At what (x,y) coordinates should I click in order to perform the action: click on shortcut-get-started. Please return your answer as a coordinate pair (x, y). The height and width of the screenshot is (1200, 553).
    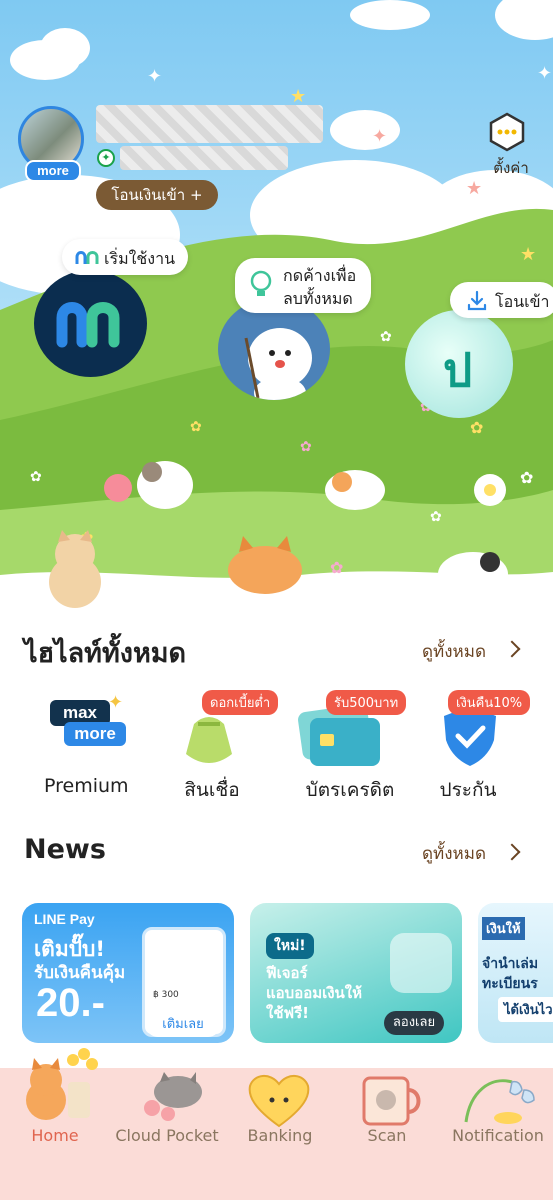
    Looking at the image, I should click on (90, 323).